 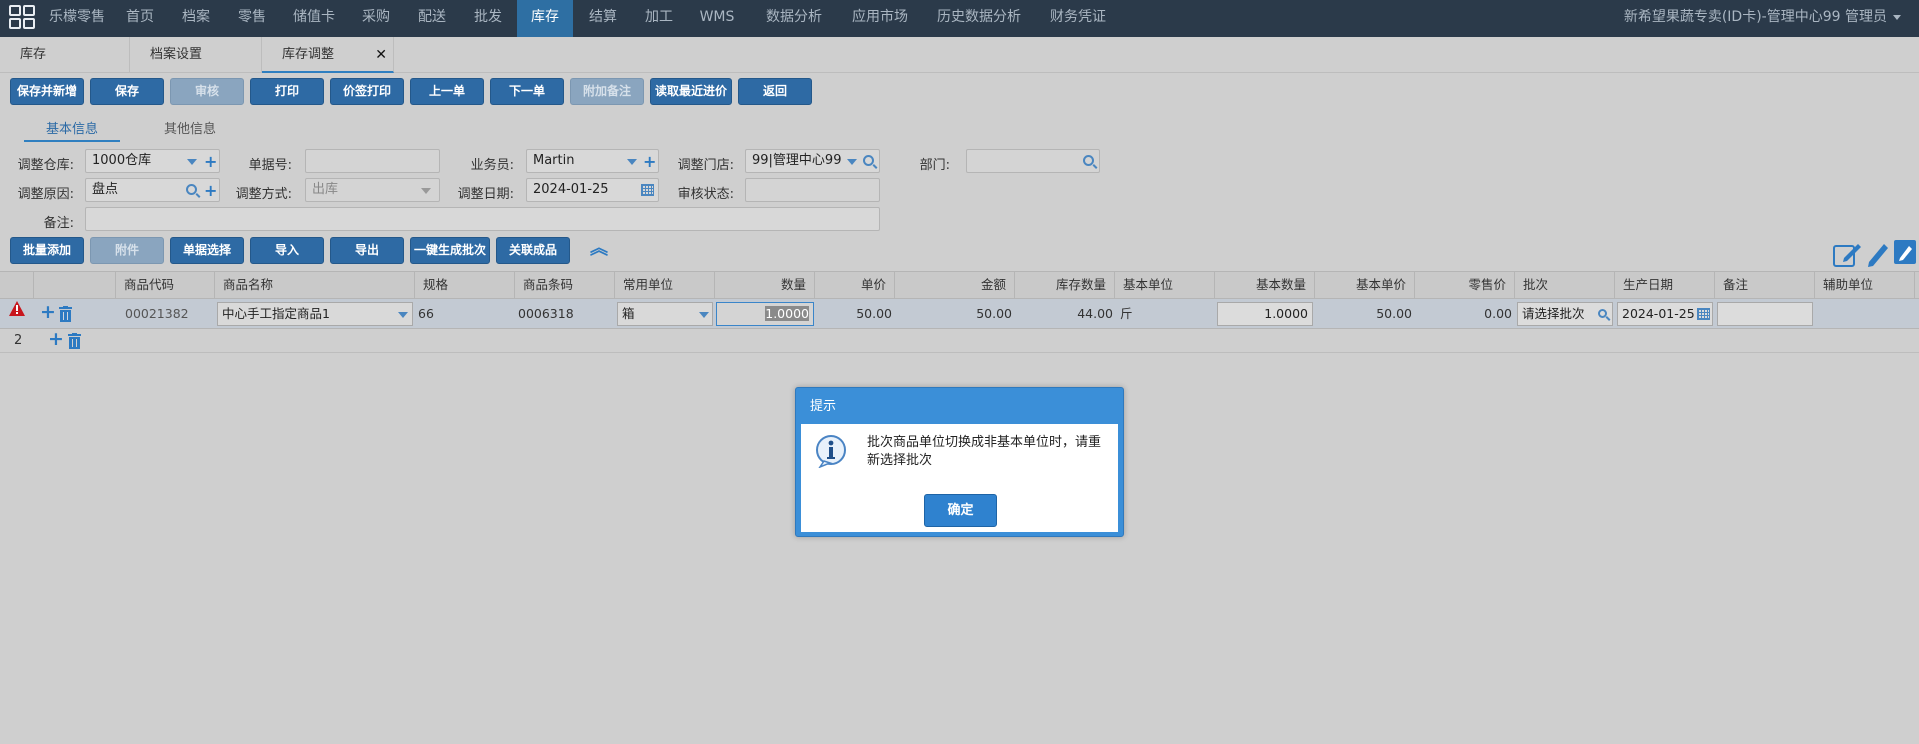 I want to click on link-finished-button: 关联成品, so click(x=533, y=250).